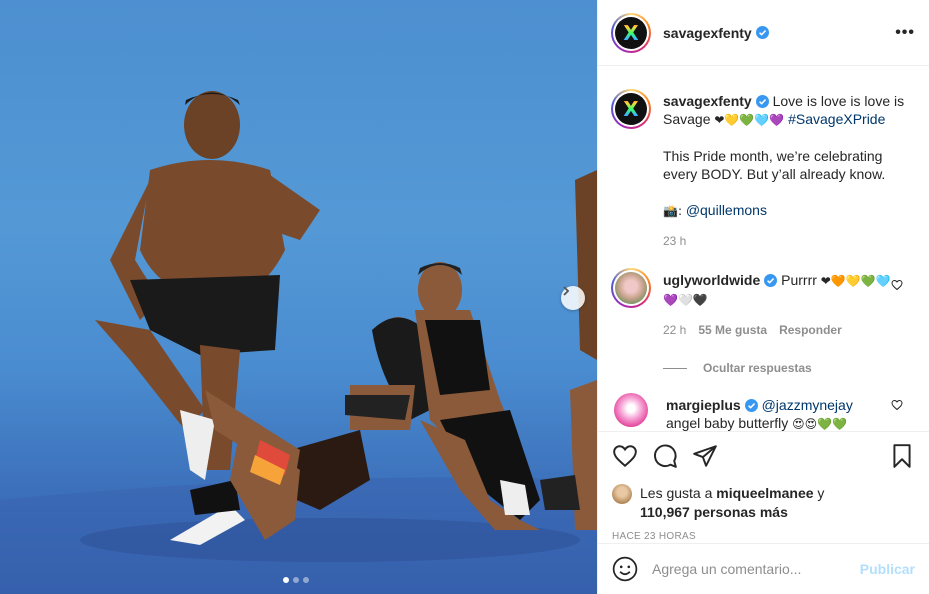 The image size is (929, 594). I want to click on comment-likes: 55 Me gusta, so click(732, 330).